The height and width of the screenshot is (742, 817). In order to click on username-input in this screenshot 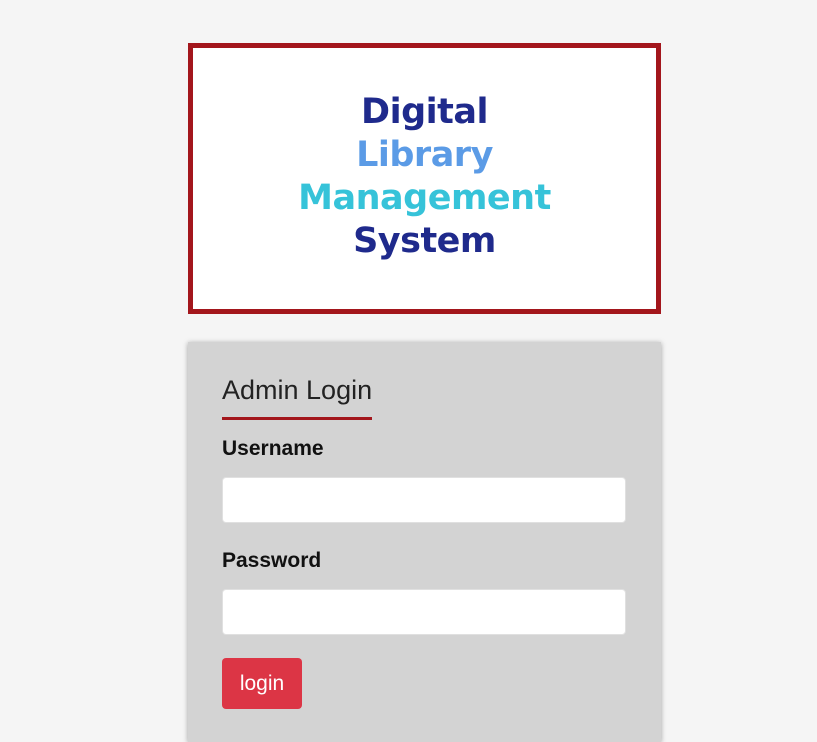, I will do `click(424, 500)`.